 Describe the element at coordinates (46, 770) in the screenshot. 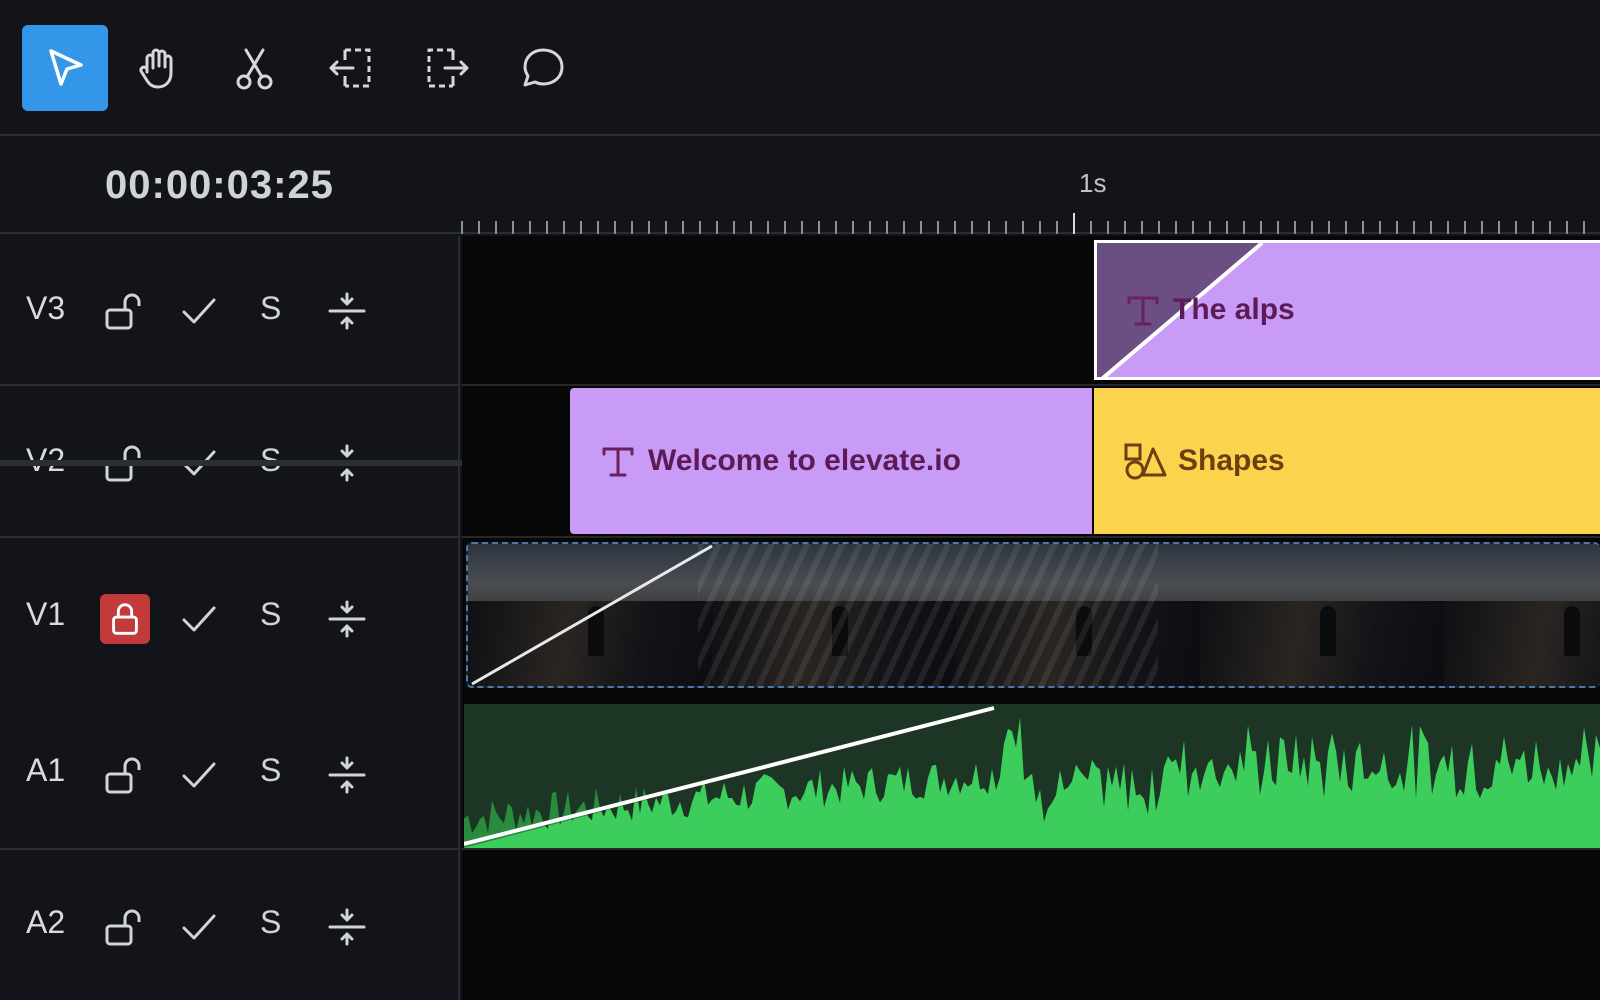

I see `track-name: A1` at that location.